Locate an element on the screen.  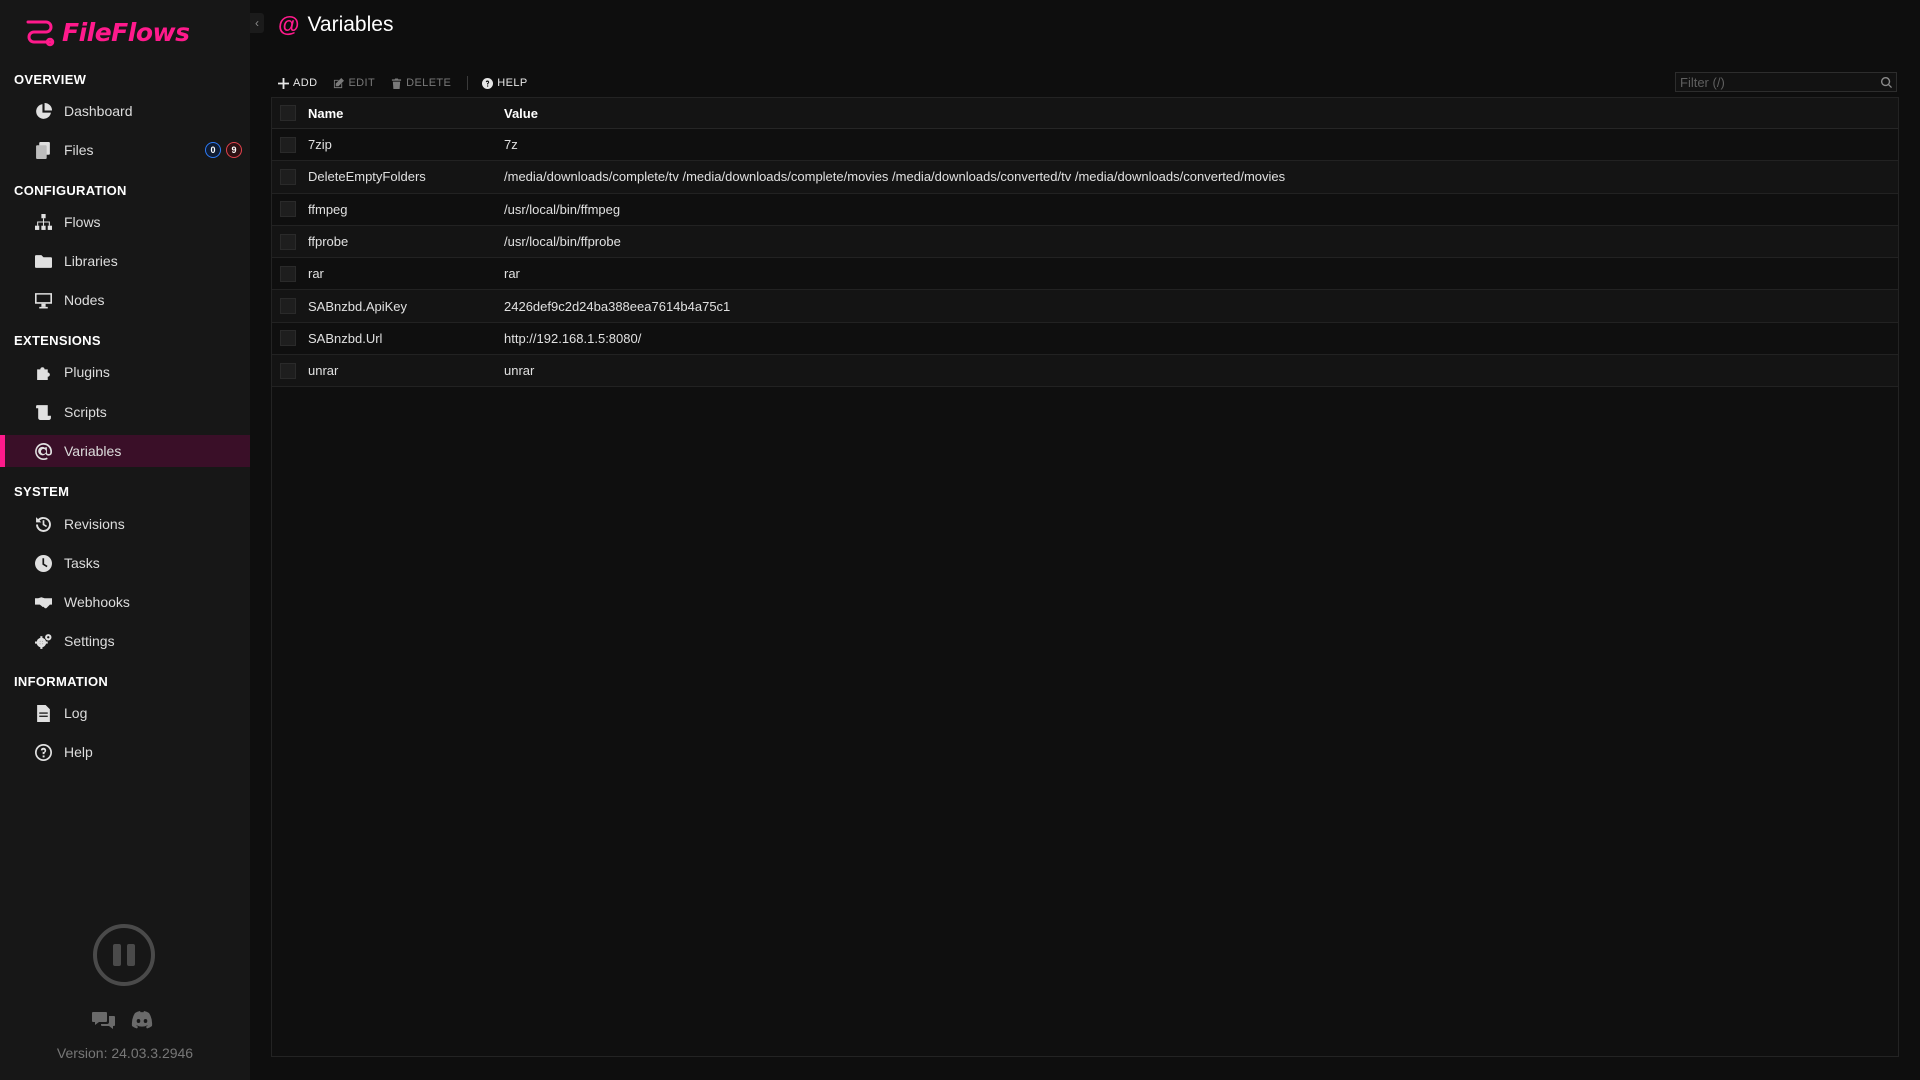
chevron-left-icon: ‹ is located at coordinates (257, 23).